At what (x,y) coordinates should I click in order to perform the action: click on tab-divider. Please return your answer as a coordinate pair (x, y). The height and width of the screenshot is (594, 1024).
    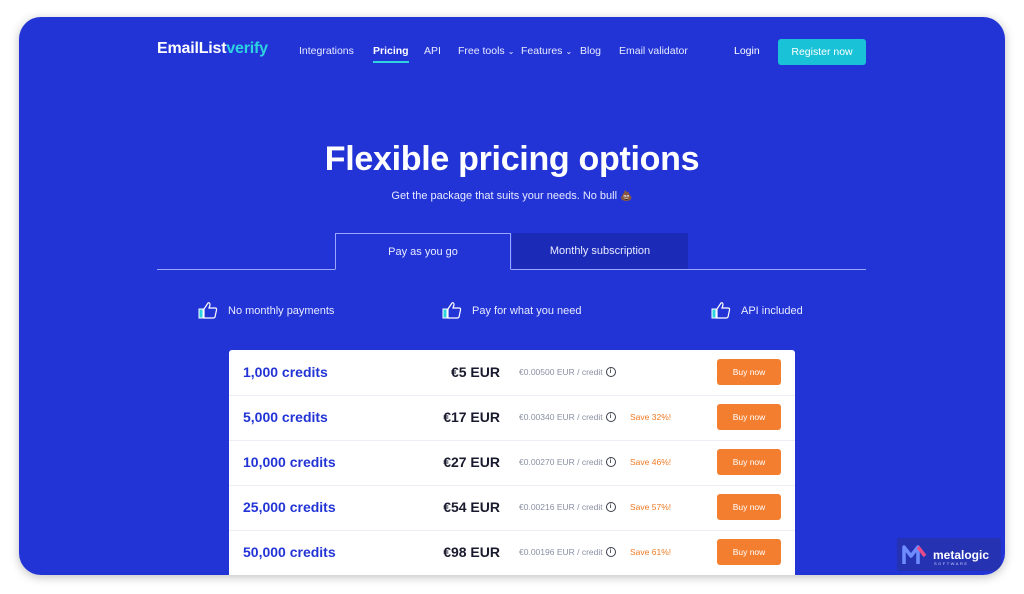
    Looking at the image, I should click on (511, 269).